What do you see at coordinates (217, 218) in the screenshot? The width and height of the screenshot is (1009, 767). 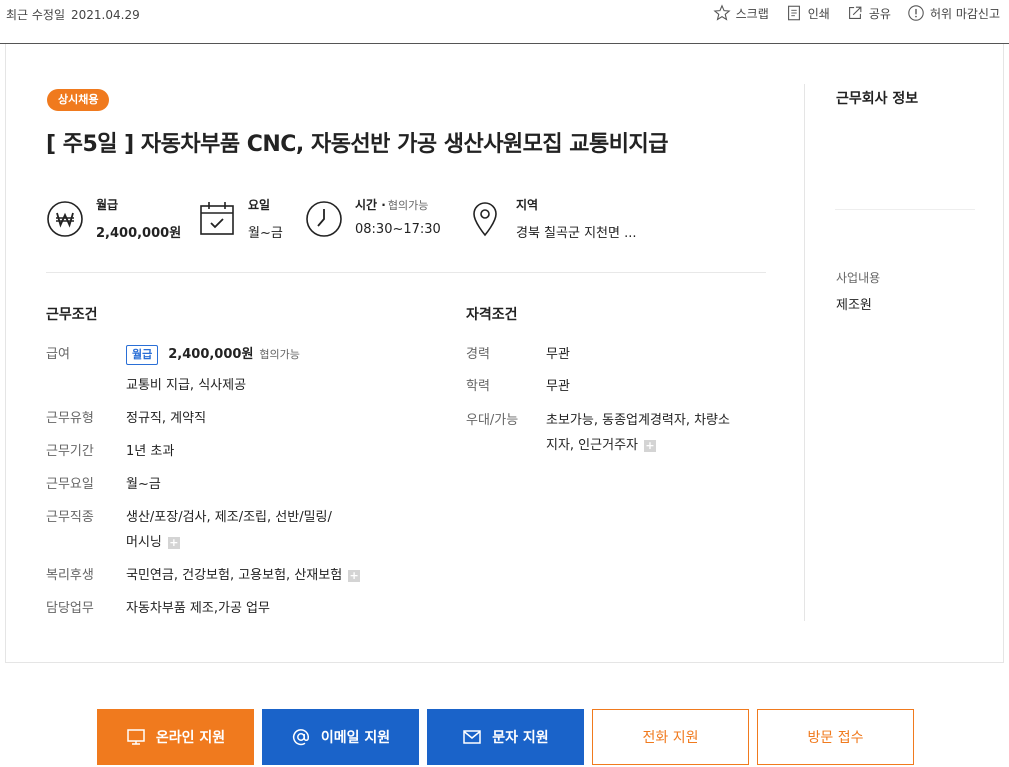 I see `calendar-icon` at bounding box center [217, 218].